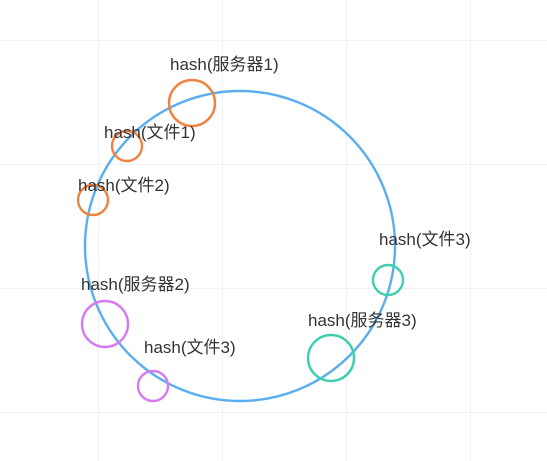  Describe the element at coordinates (150, 132) in the screenshot. I see `file-1-label: hash(文件1)` at that location.